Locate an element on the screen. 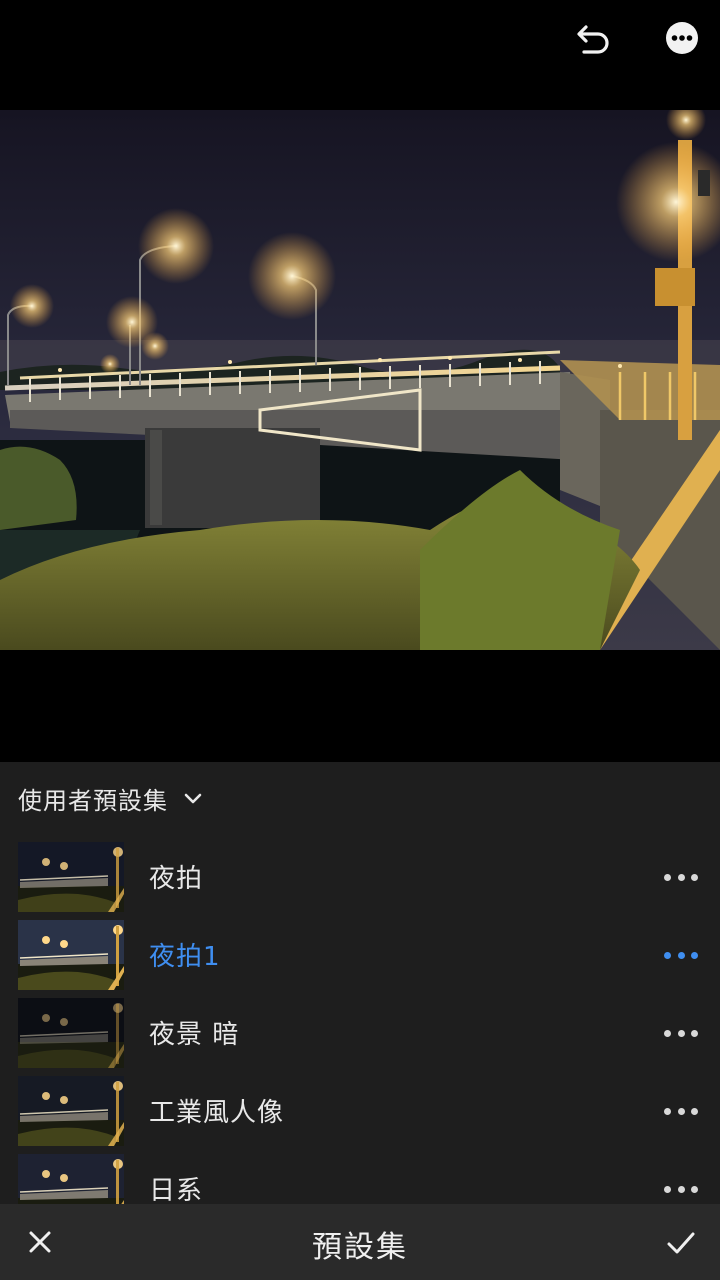 Image resolution: width=720 pixels, height=1280 pixels. preset-label: 日系 is located at coordinates (176, 1190).